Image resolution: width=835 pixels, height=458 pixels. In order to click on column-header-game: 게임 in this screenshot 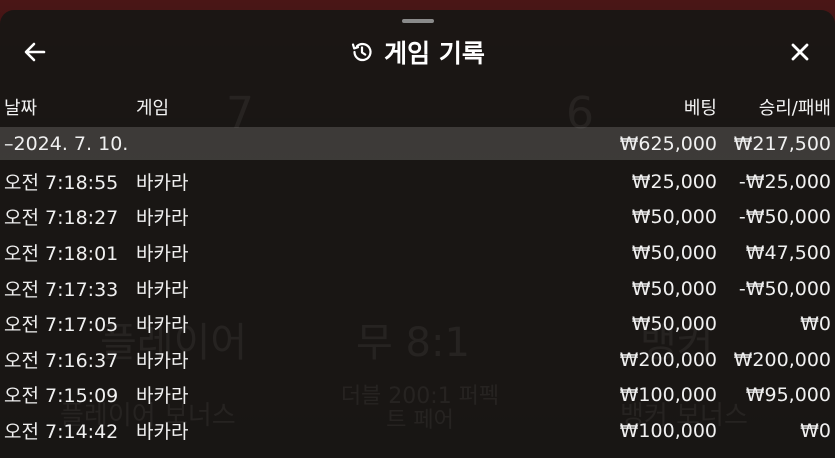, I will do `click(153, 108)`.